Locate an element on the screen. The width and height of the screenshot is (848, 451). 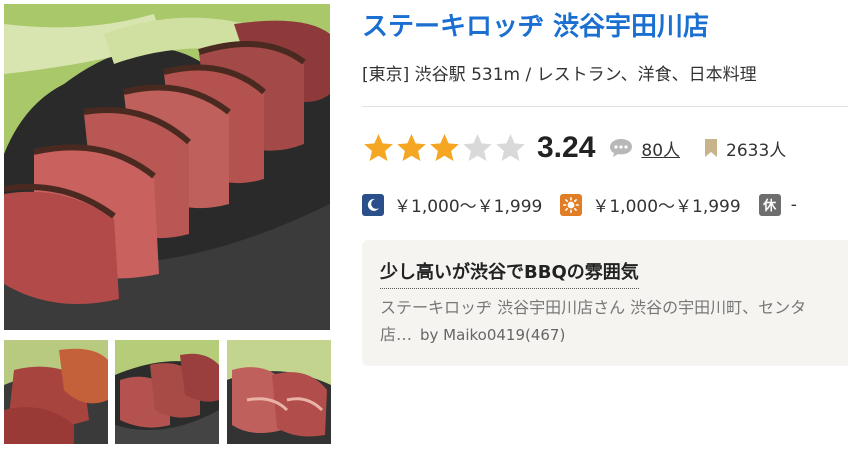
rating-row: 3.24 80人 2633人 is located at coordinates (574, 148).